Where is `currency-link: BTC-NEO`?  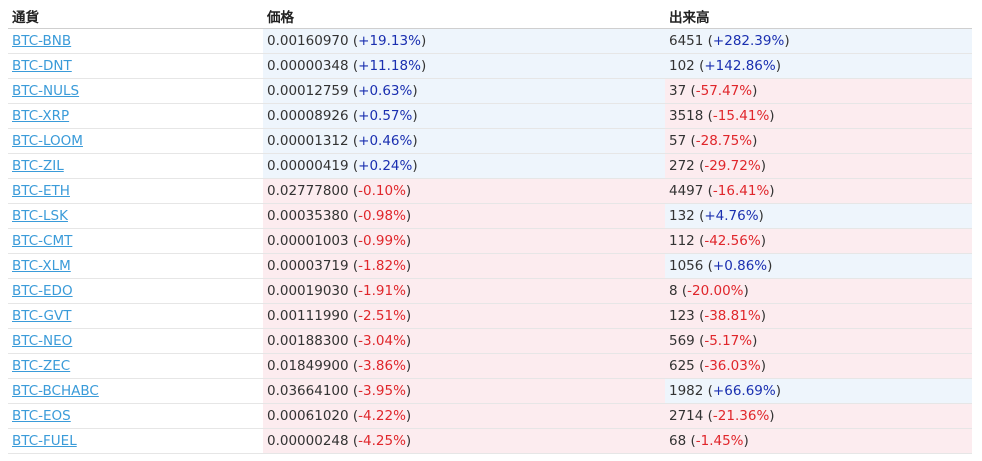
currency-link: BTC-NEO is located at coordinates (42, 341).